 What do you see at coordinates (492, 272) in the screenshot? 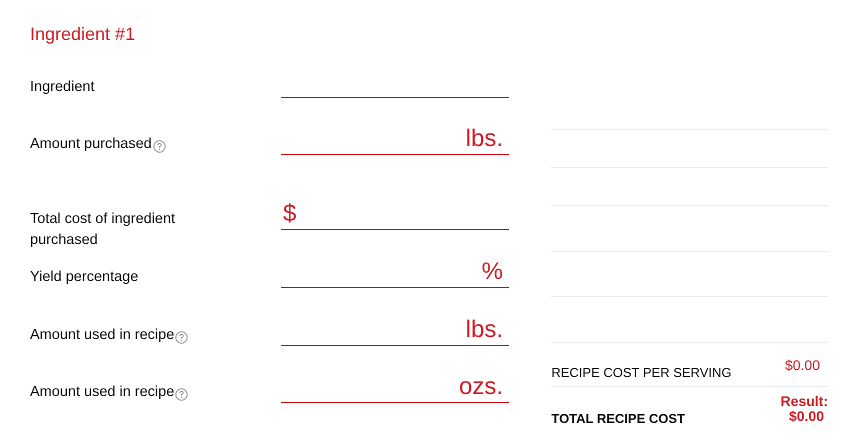
I see `unit-label: %` at bounding box center [492, 272].